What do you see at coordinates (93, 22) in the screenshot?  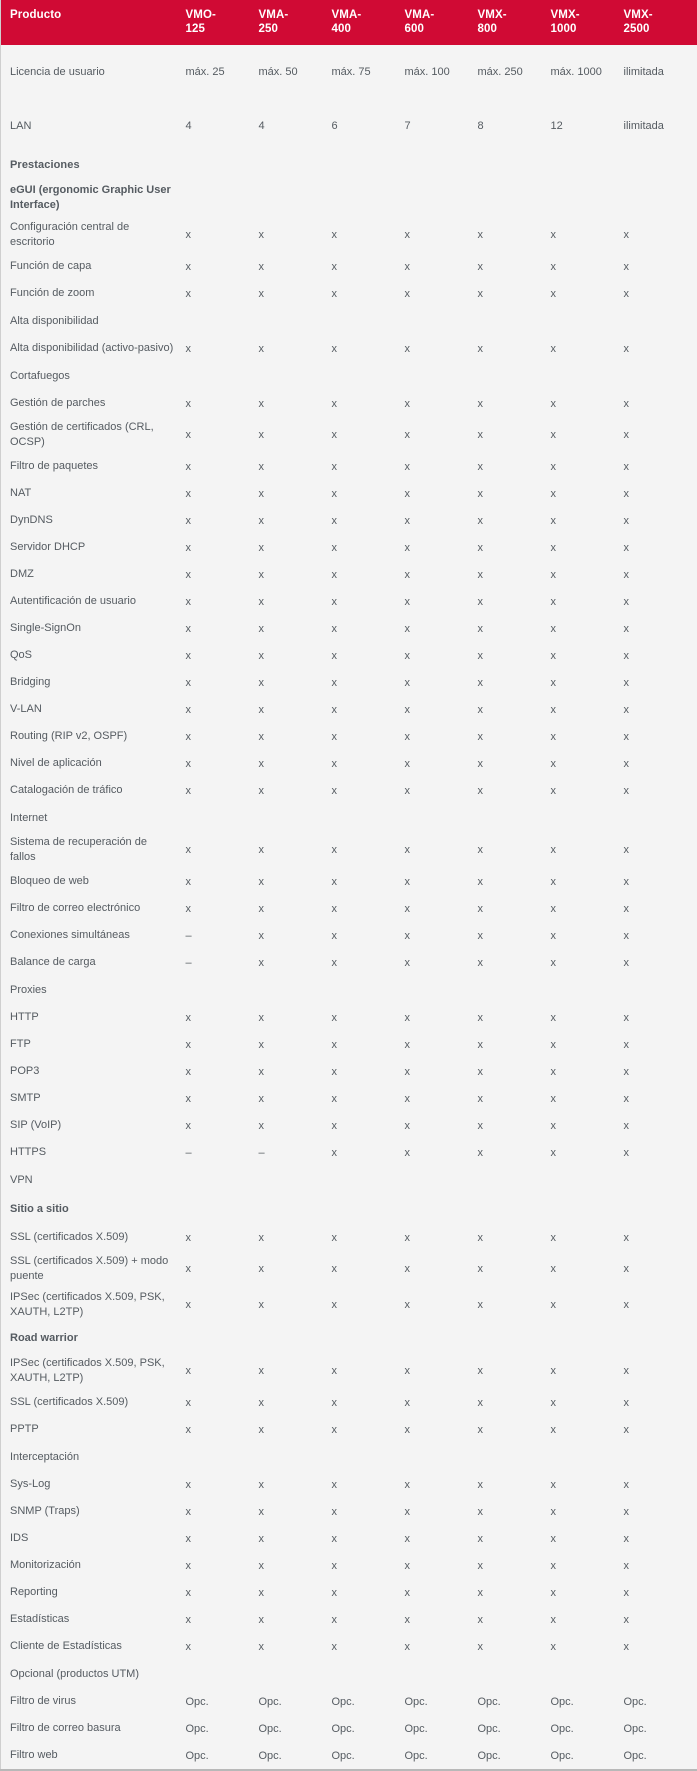 I see `column-header-product: Producto` at bounding box center [93, 22].